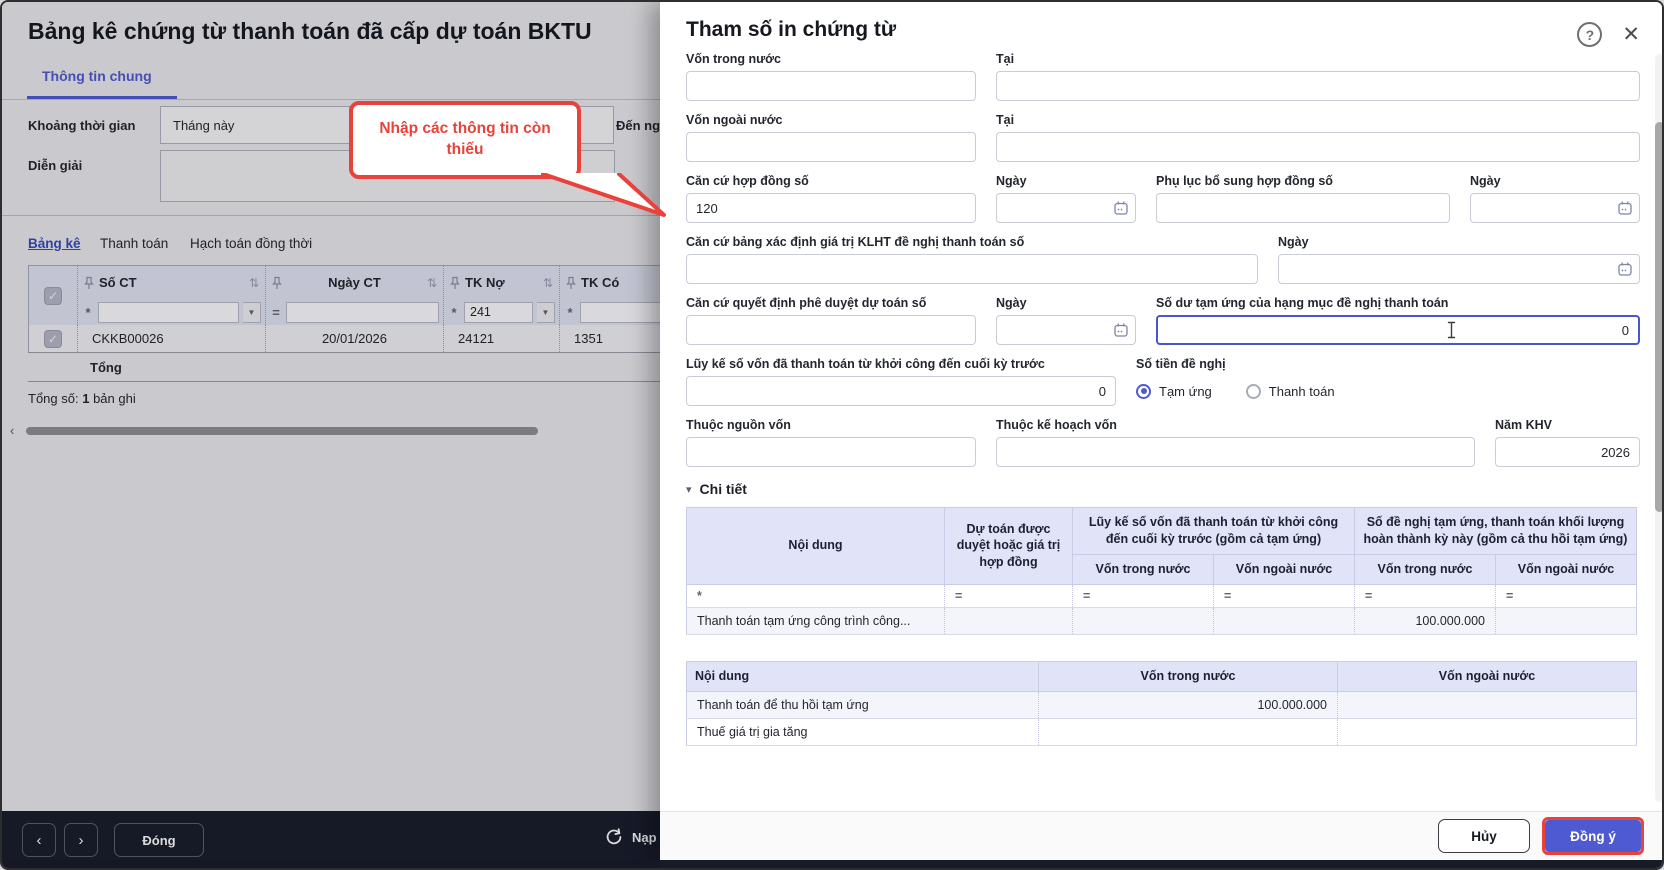  I want to click on th-von-trong-nuoc: Vốn trong nước, so click(1188, 676).